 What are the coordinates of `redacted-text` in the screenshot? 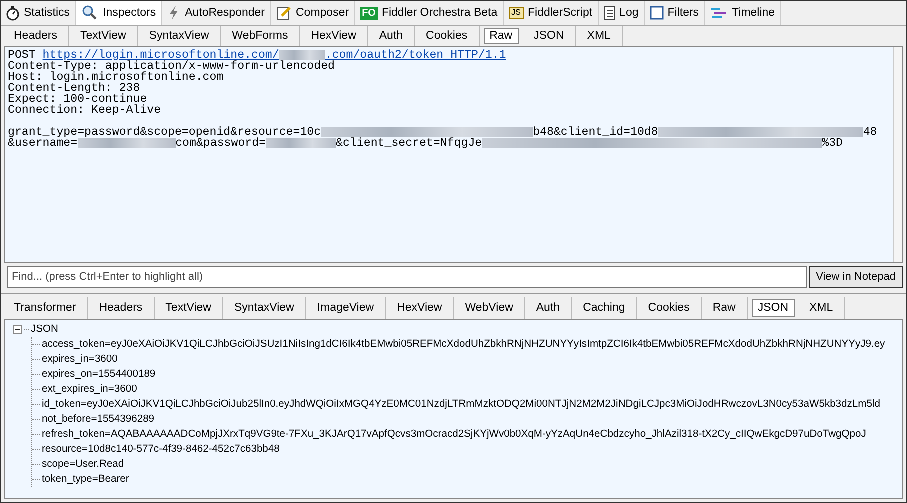 It's located at (302, 55).